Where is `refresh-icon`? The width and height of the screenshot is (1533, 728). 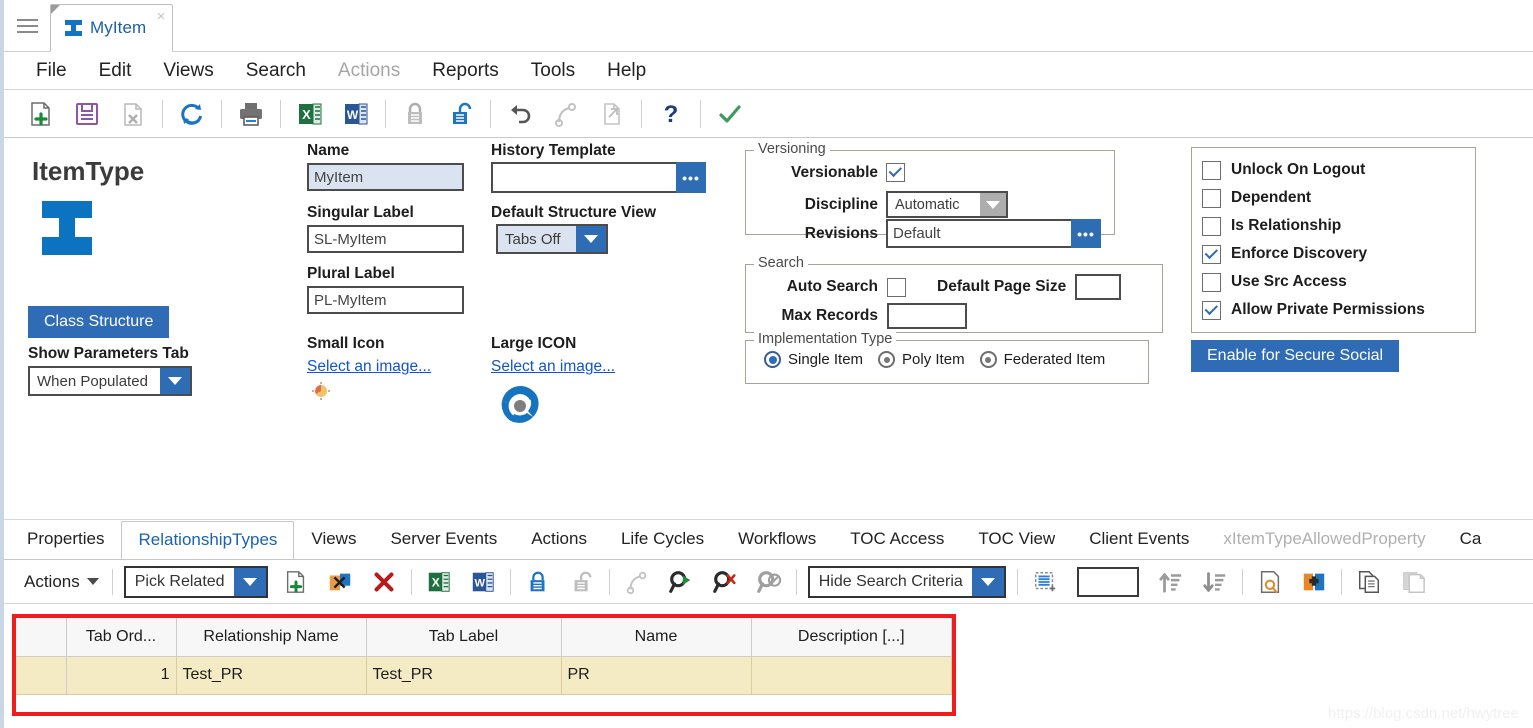 refresh-icon is located at coordinates (192, 114).